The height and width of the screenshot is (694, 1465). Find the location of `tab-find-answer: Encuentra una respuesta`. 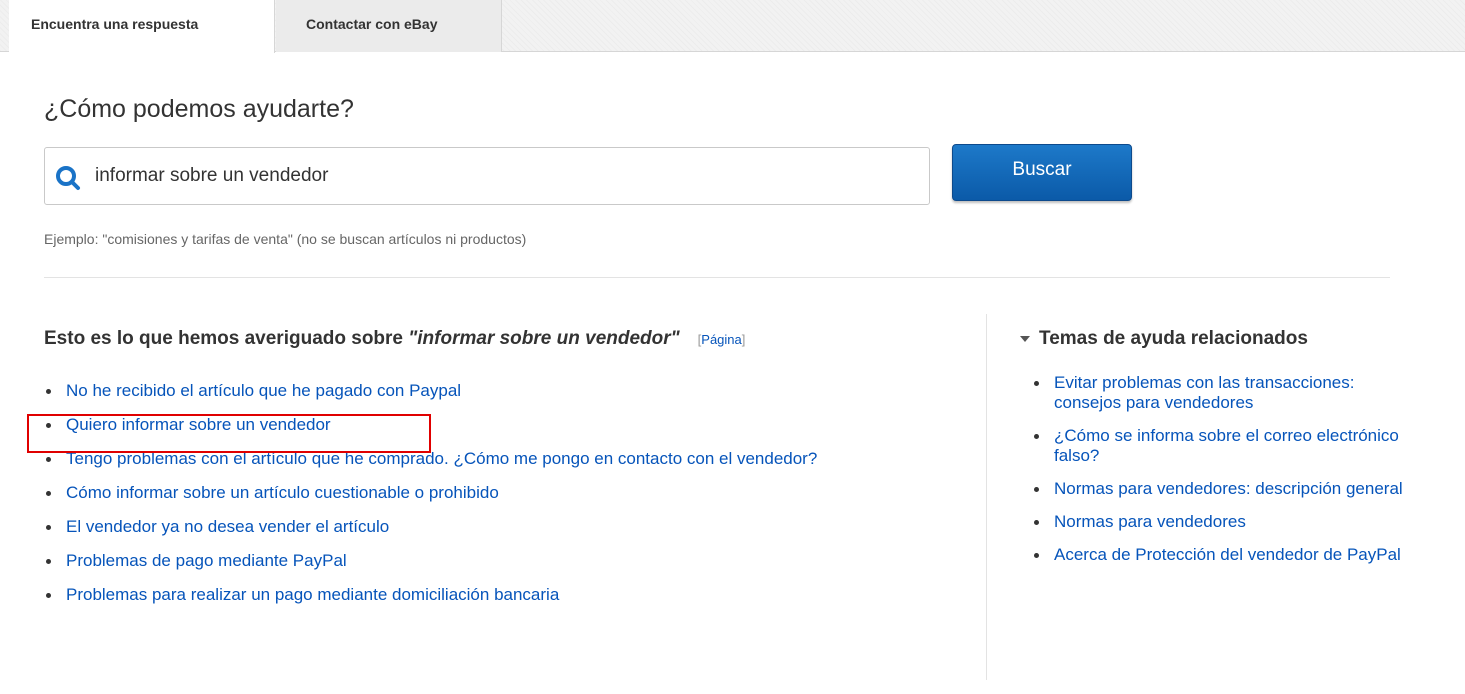

tab-find-answer: Encuentra una respuesta is located at coordinates (142, 26).